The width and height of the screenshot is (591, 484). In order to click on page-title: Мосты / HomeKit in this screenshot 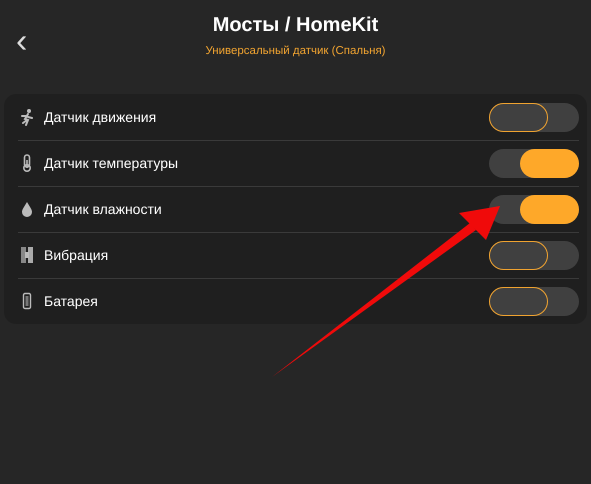, I will do `click(296, 25)`.